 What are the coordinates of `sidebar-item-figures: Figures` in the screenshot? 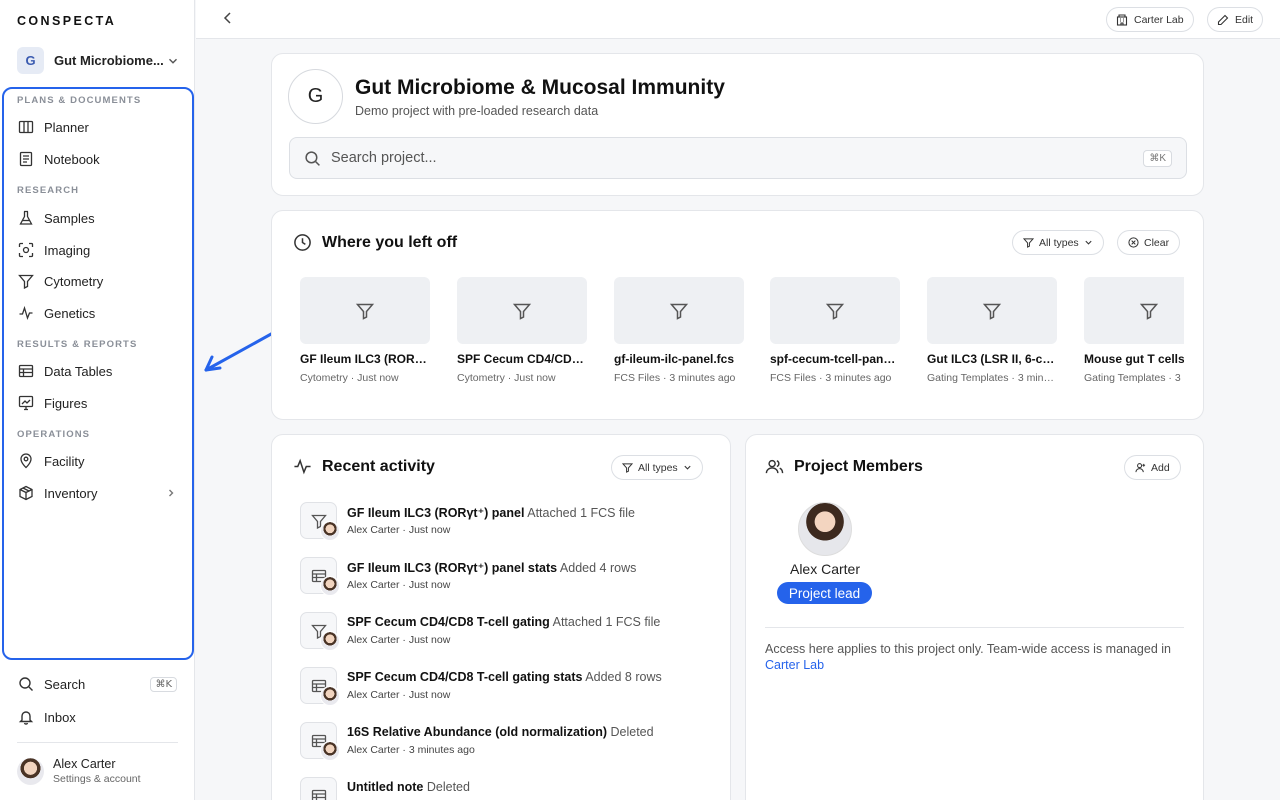 It's located at (97, 403).